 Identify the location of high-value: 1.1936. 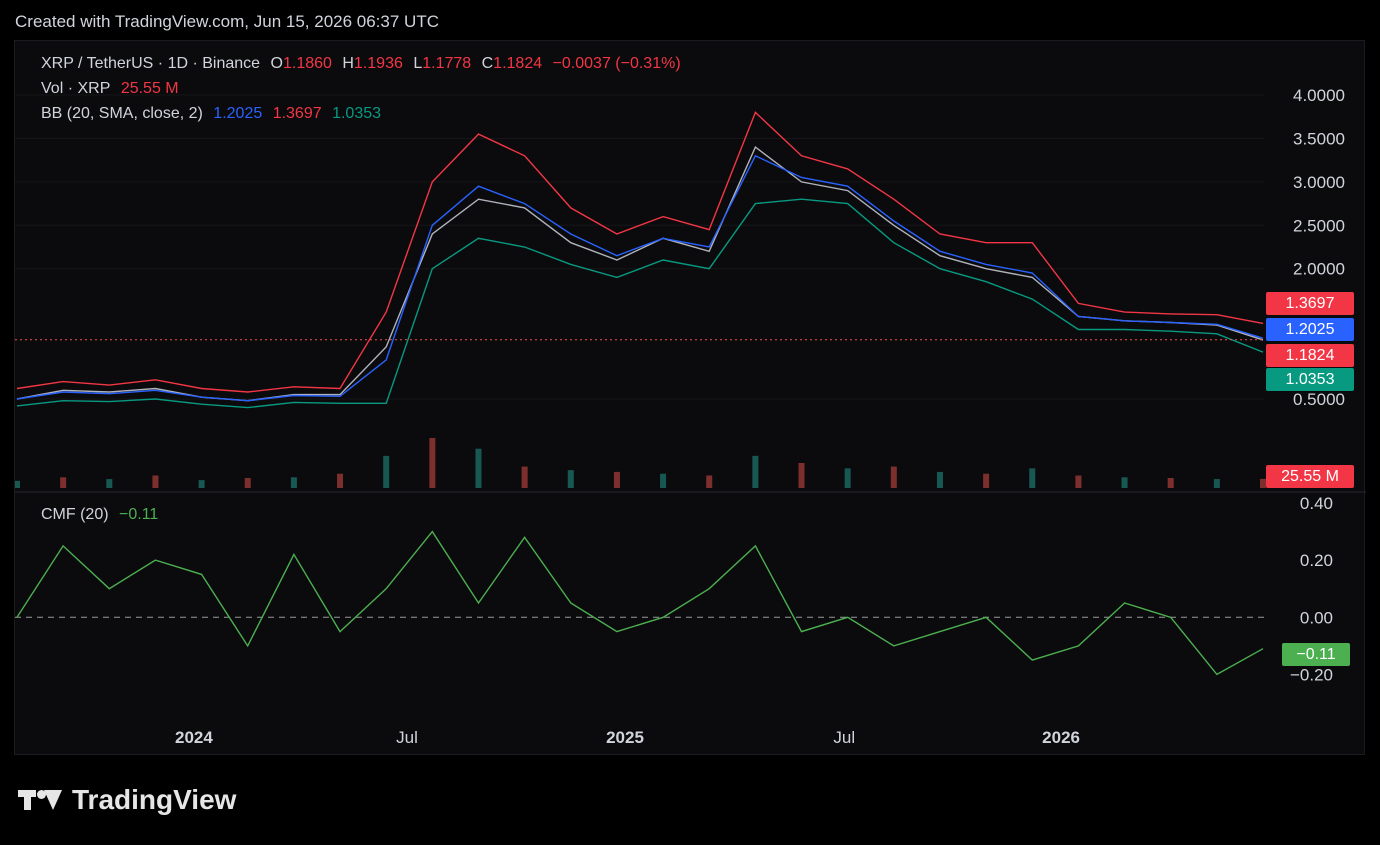
(378, 63).